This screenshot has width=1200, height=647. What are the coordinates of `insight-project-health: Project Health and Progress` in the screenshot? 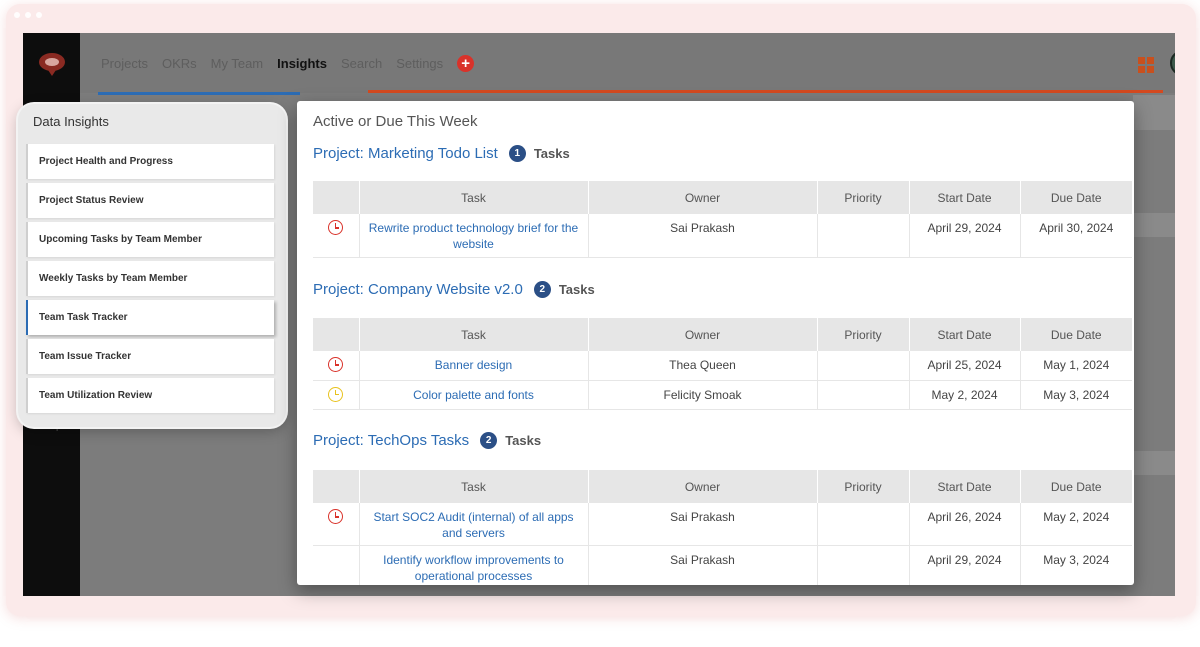 It's located at (150, 161).